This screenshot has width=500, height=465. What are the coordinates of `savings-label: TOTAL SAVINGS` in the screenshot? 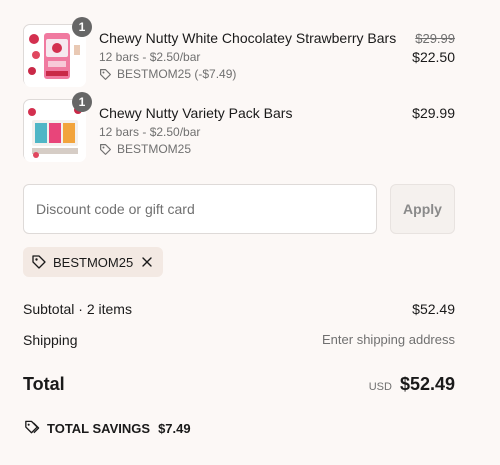 It's located at (99, 428).